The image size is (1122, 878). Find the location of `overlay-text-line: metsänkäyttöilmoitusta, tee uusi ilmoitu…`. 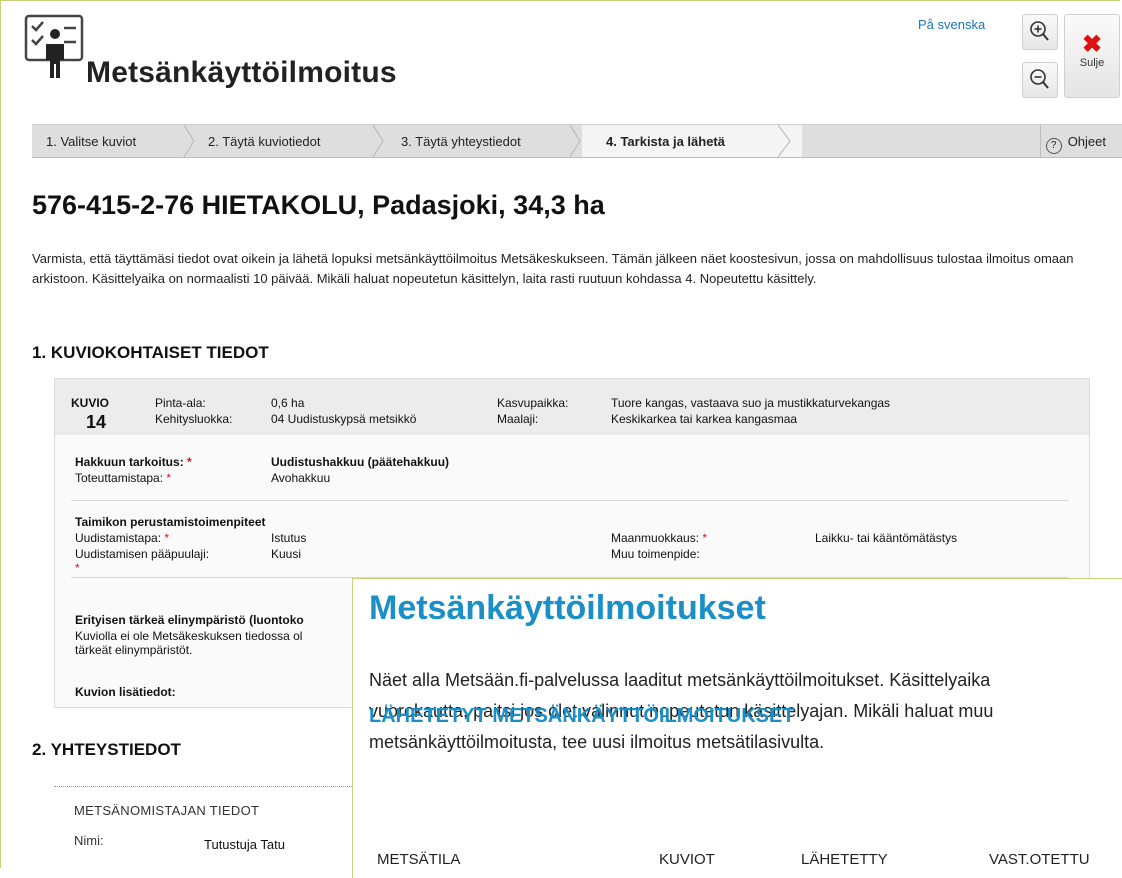

overlay-text-line: metsänkäyttöilmoitusta, tee uusi ilmoitu… is located at coordinates (597, 742).